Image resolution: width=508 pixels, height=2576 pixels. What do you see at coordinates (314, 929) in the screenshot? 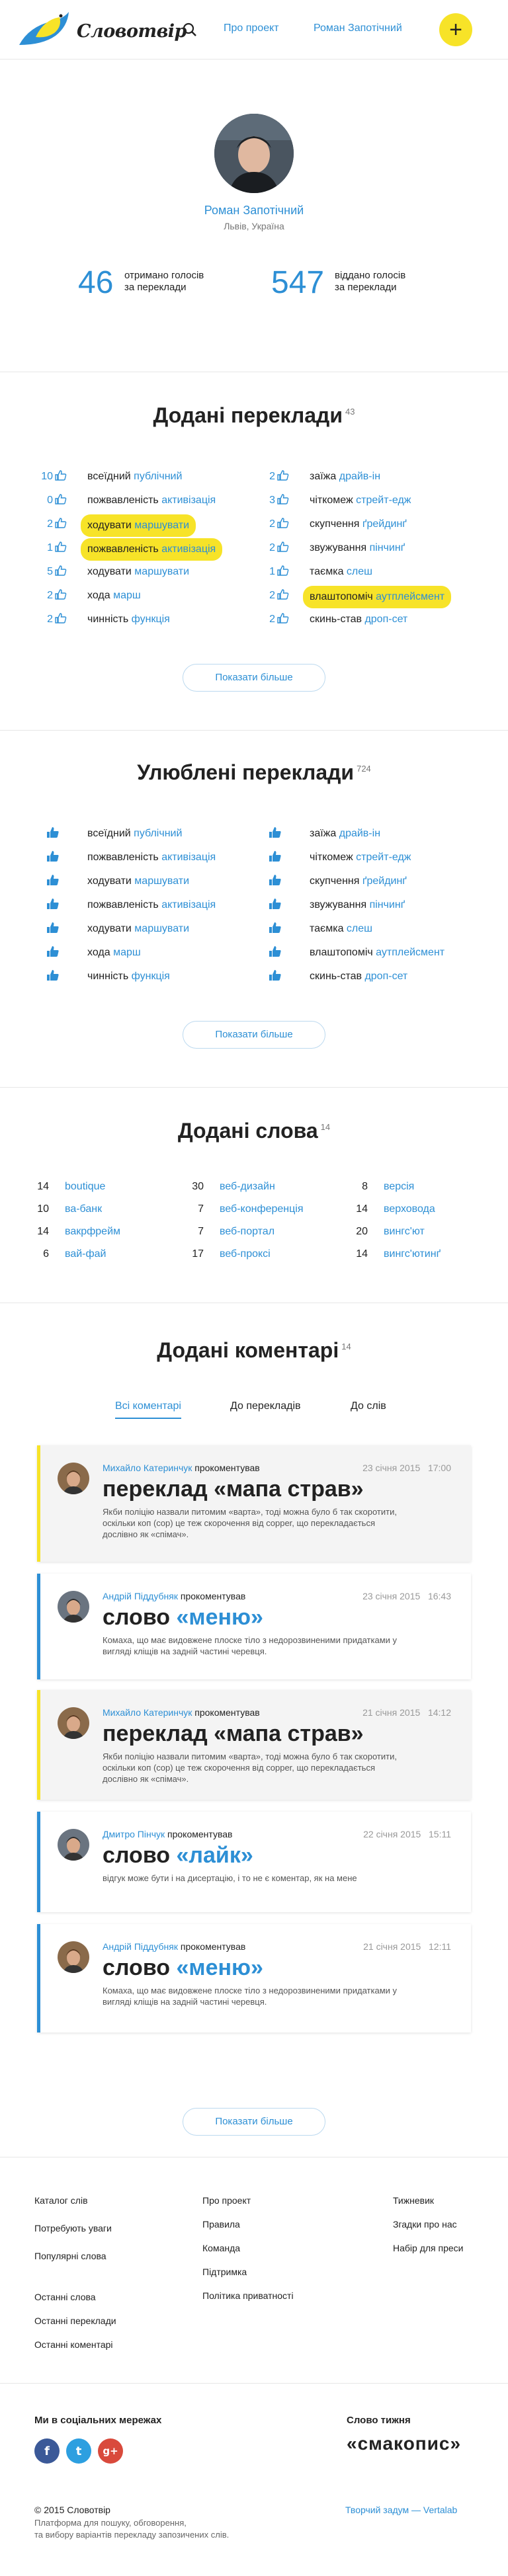
I see `translation-row: таємка слеш` at bounding box center [314, 929].